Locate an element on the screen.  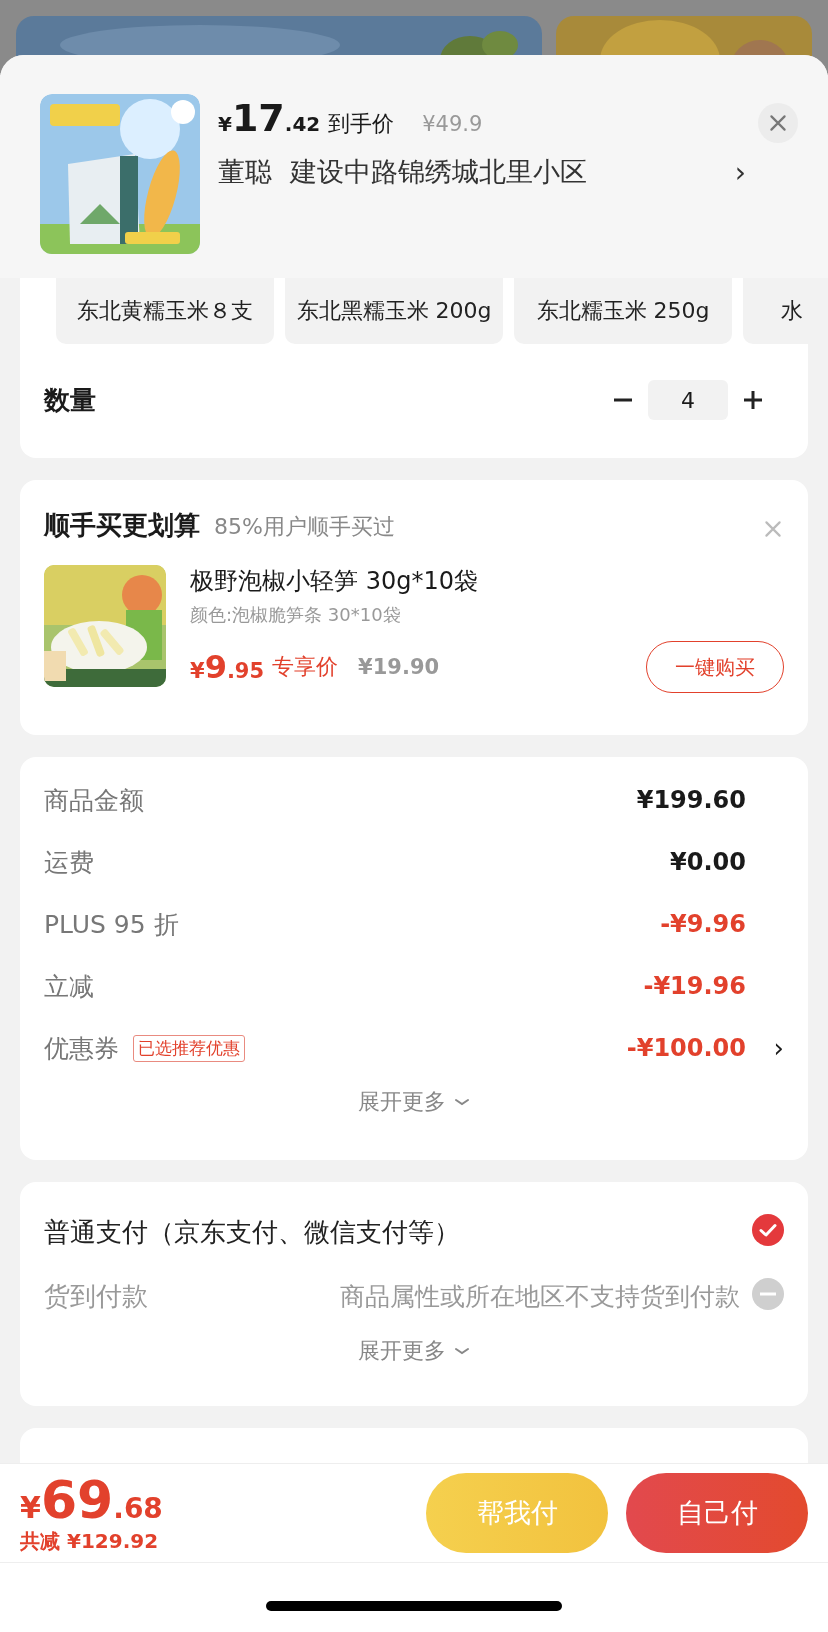
payment-note: 商品属性或所在地区不支持货到付款 is located at coordinates (540, 1296).